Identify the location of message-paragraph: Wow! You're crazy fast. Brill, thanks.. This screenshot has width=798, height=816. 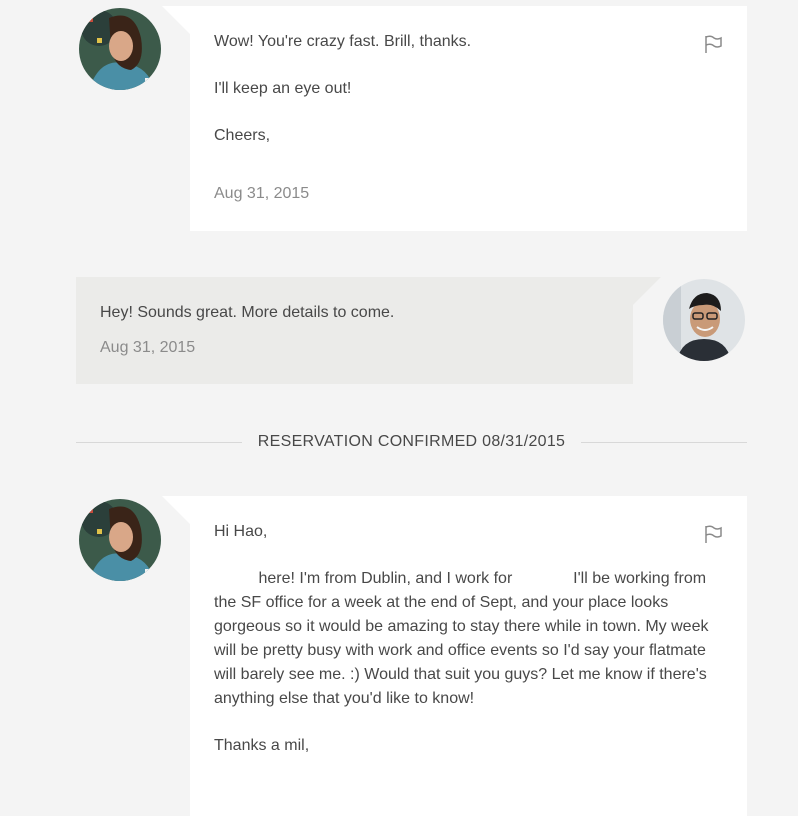
(343, 41).